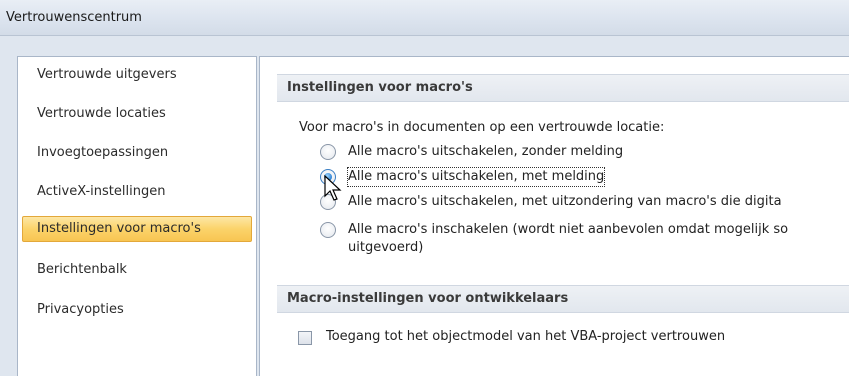 This screenshot has width=849, height=376. Describe the element at coordinates (386, 247) in the screenshot. I see `radio-option-label-line2: uitgevoerd)` at that location.